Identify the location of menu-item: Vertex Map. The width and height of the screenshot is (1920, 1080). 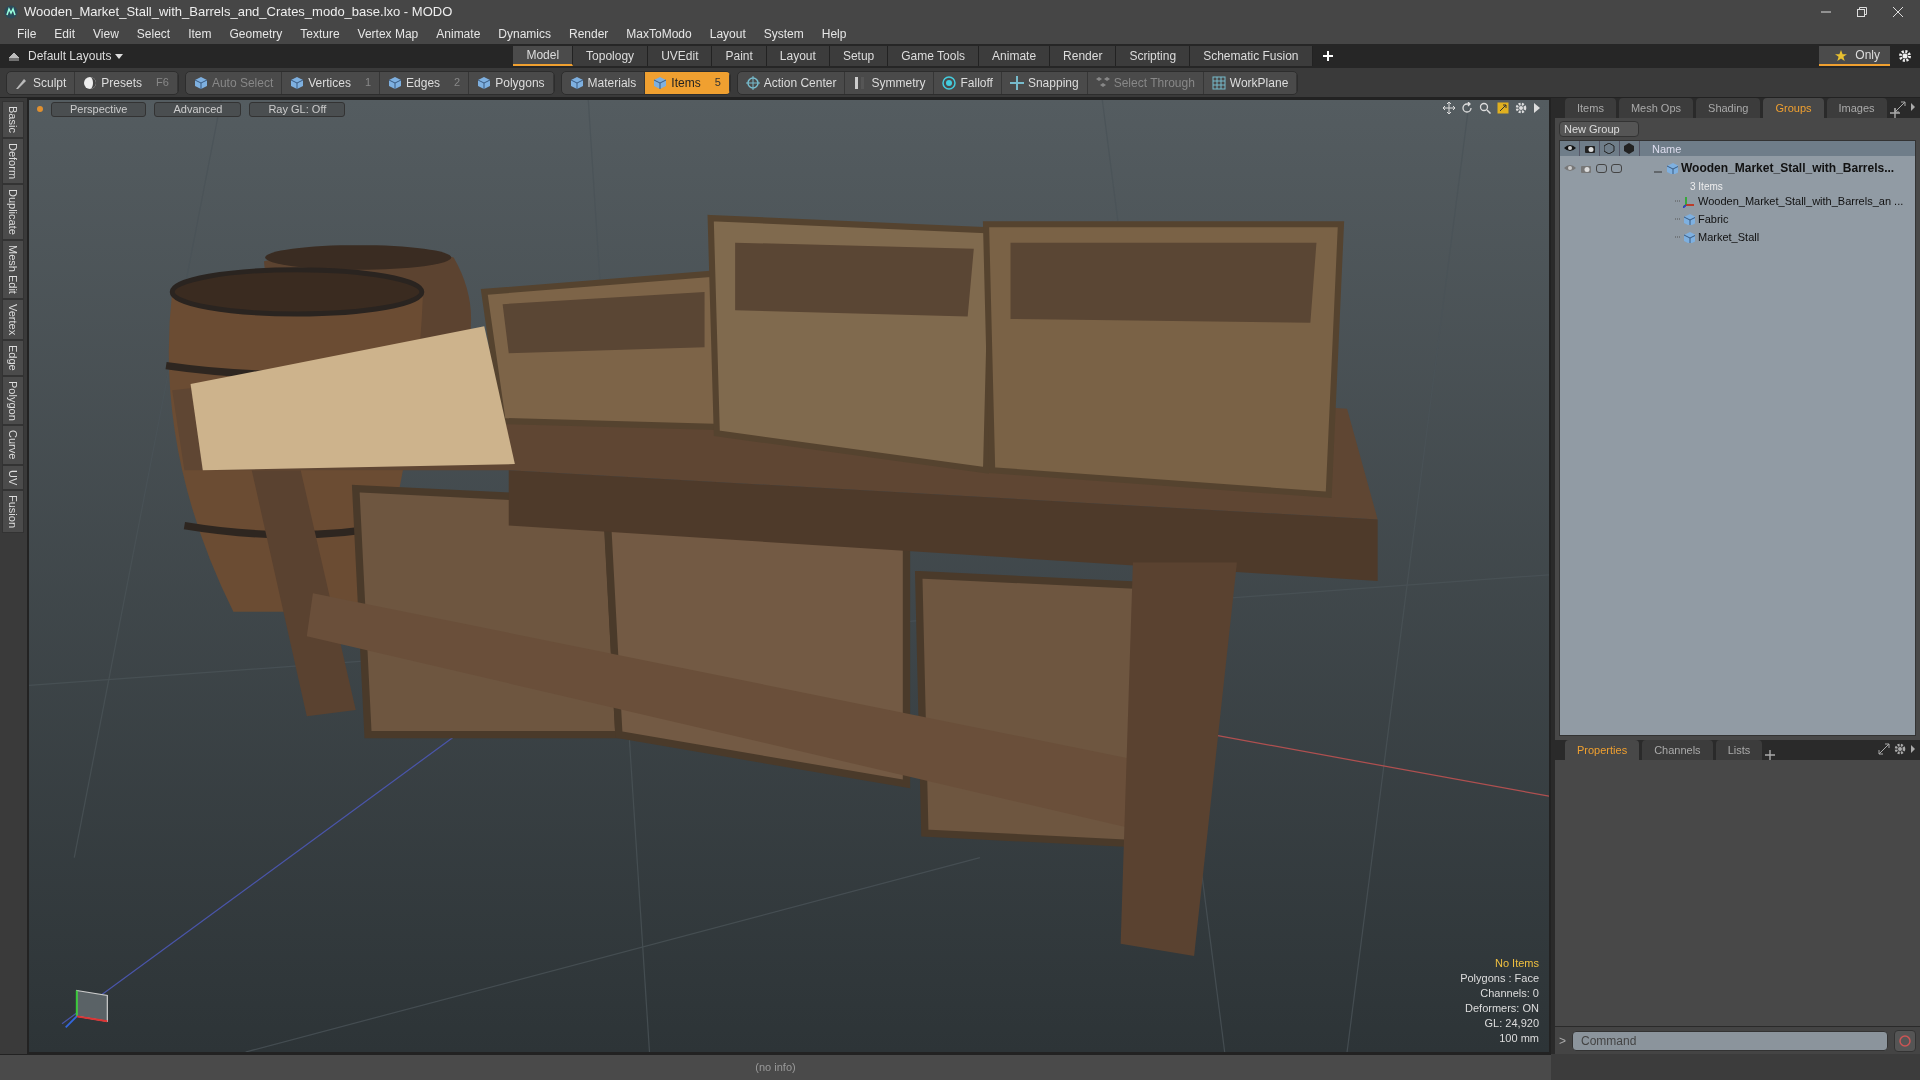
(388, 34).